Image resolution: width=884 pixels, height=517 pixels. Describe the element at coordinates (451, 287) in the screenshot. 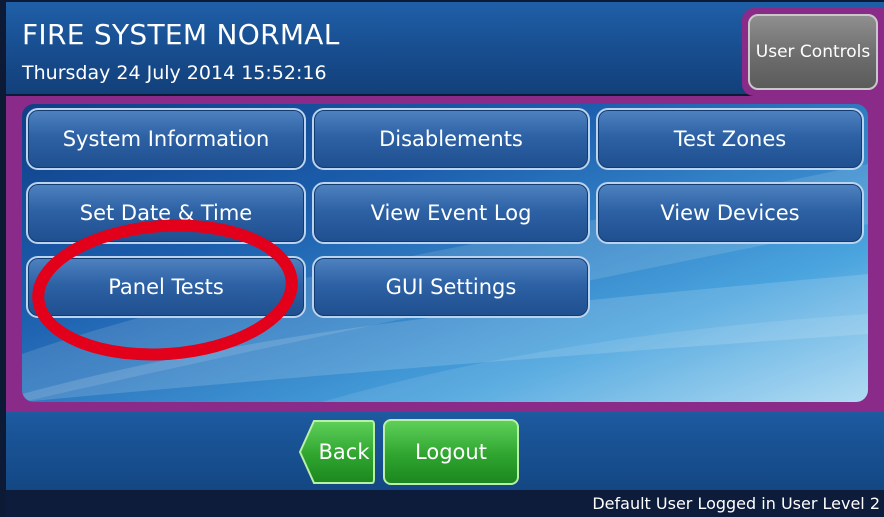

I see `gui-settings-button: GUI Settings` at that location.